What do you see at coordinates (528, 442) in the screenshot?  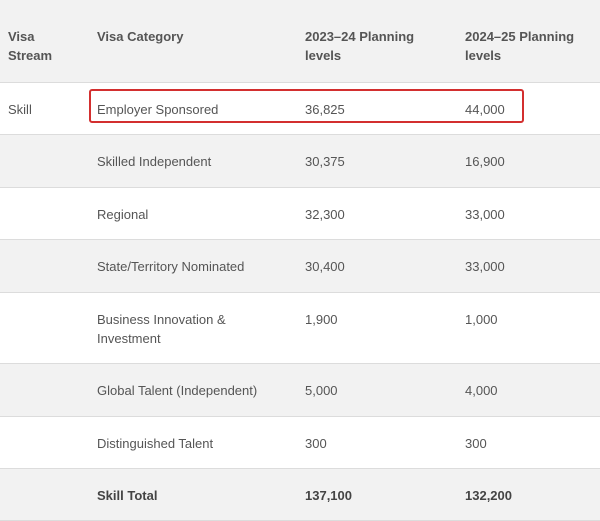 I see `cell-2024-25: 300` at bounding box center [528, 442].